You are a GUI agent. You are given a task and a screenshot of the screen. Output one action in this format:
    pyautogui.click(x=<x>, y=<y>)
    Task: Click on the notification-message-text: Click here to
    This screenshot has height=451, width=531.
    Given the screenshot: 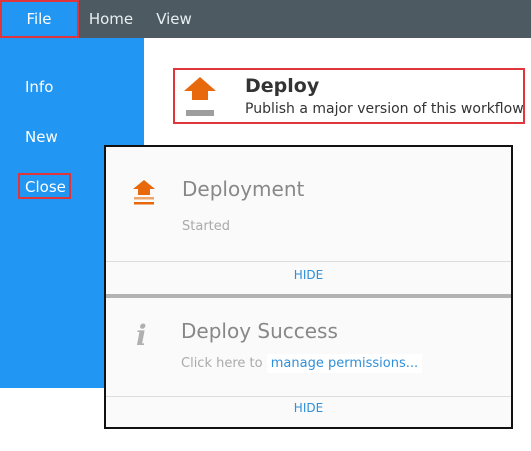 What is the action you would take?
    pyautogui.click(x=222, y=363)
    